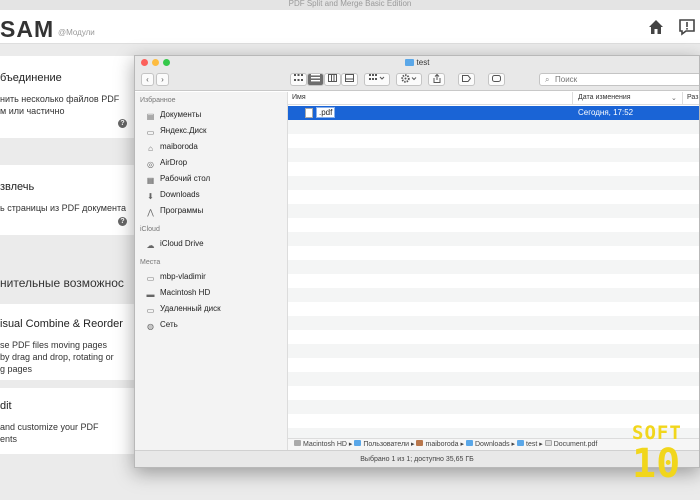 The image size is (700, 500). Describe the element at coordinates (215, 244) in the screenshot. I see `sidebar-item-icloud-drive: ☁ iCloud Drive` at that location.